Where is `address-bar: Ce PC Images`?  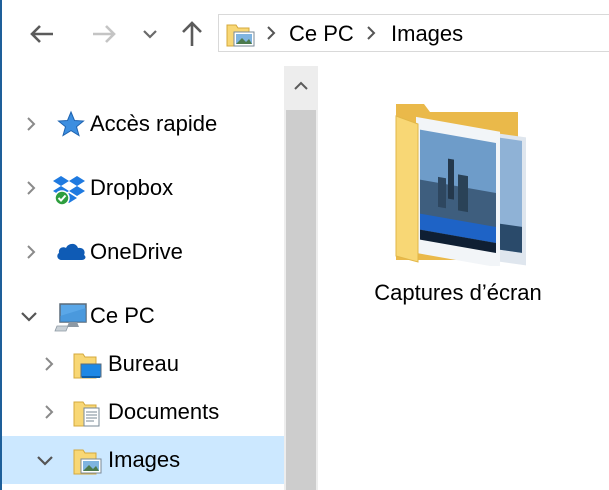
address-bar: Ce PC Images is located at coordinates (413, 33).